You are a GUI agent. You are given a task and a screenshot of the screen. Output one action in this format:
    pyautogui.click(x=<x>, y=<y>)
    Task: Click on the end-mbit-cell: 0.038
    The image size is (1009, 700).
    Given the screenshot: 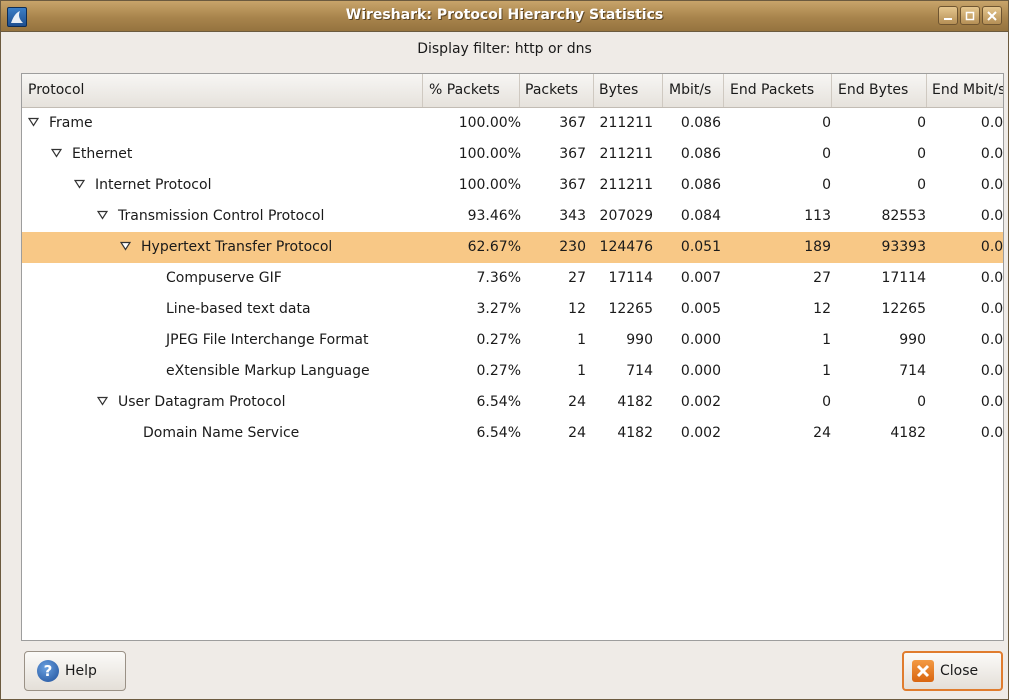 What is the action you would take?
    pyautogui.click(x=992, y=247)
    